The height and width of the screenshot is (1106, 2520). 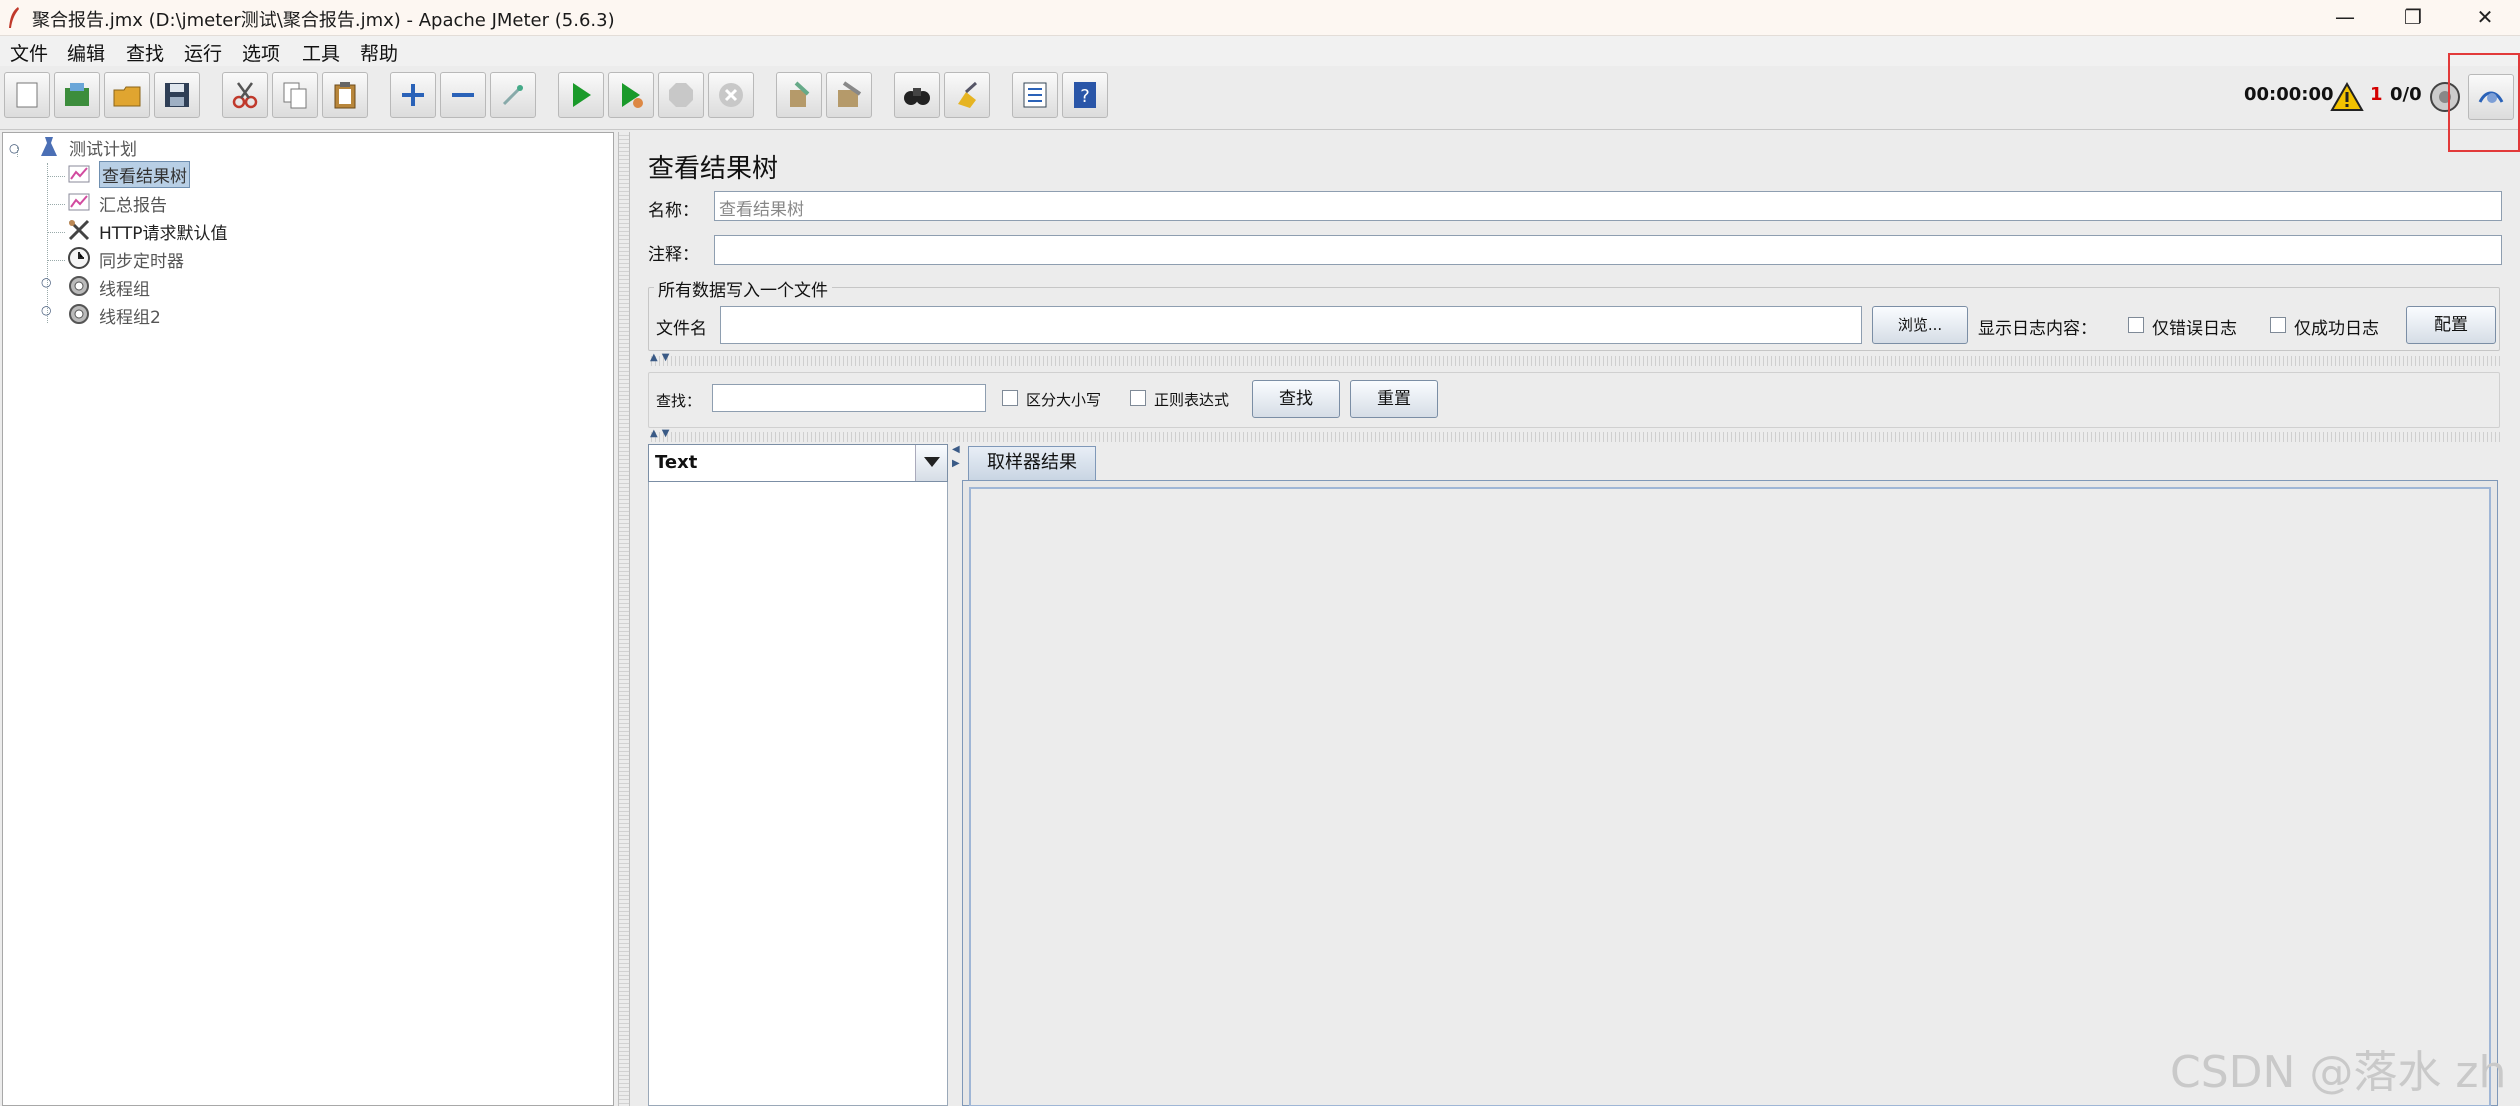 I want to click on errors-only-checkbox, so click(x=2136, y=325).